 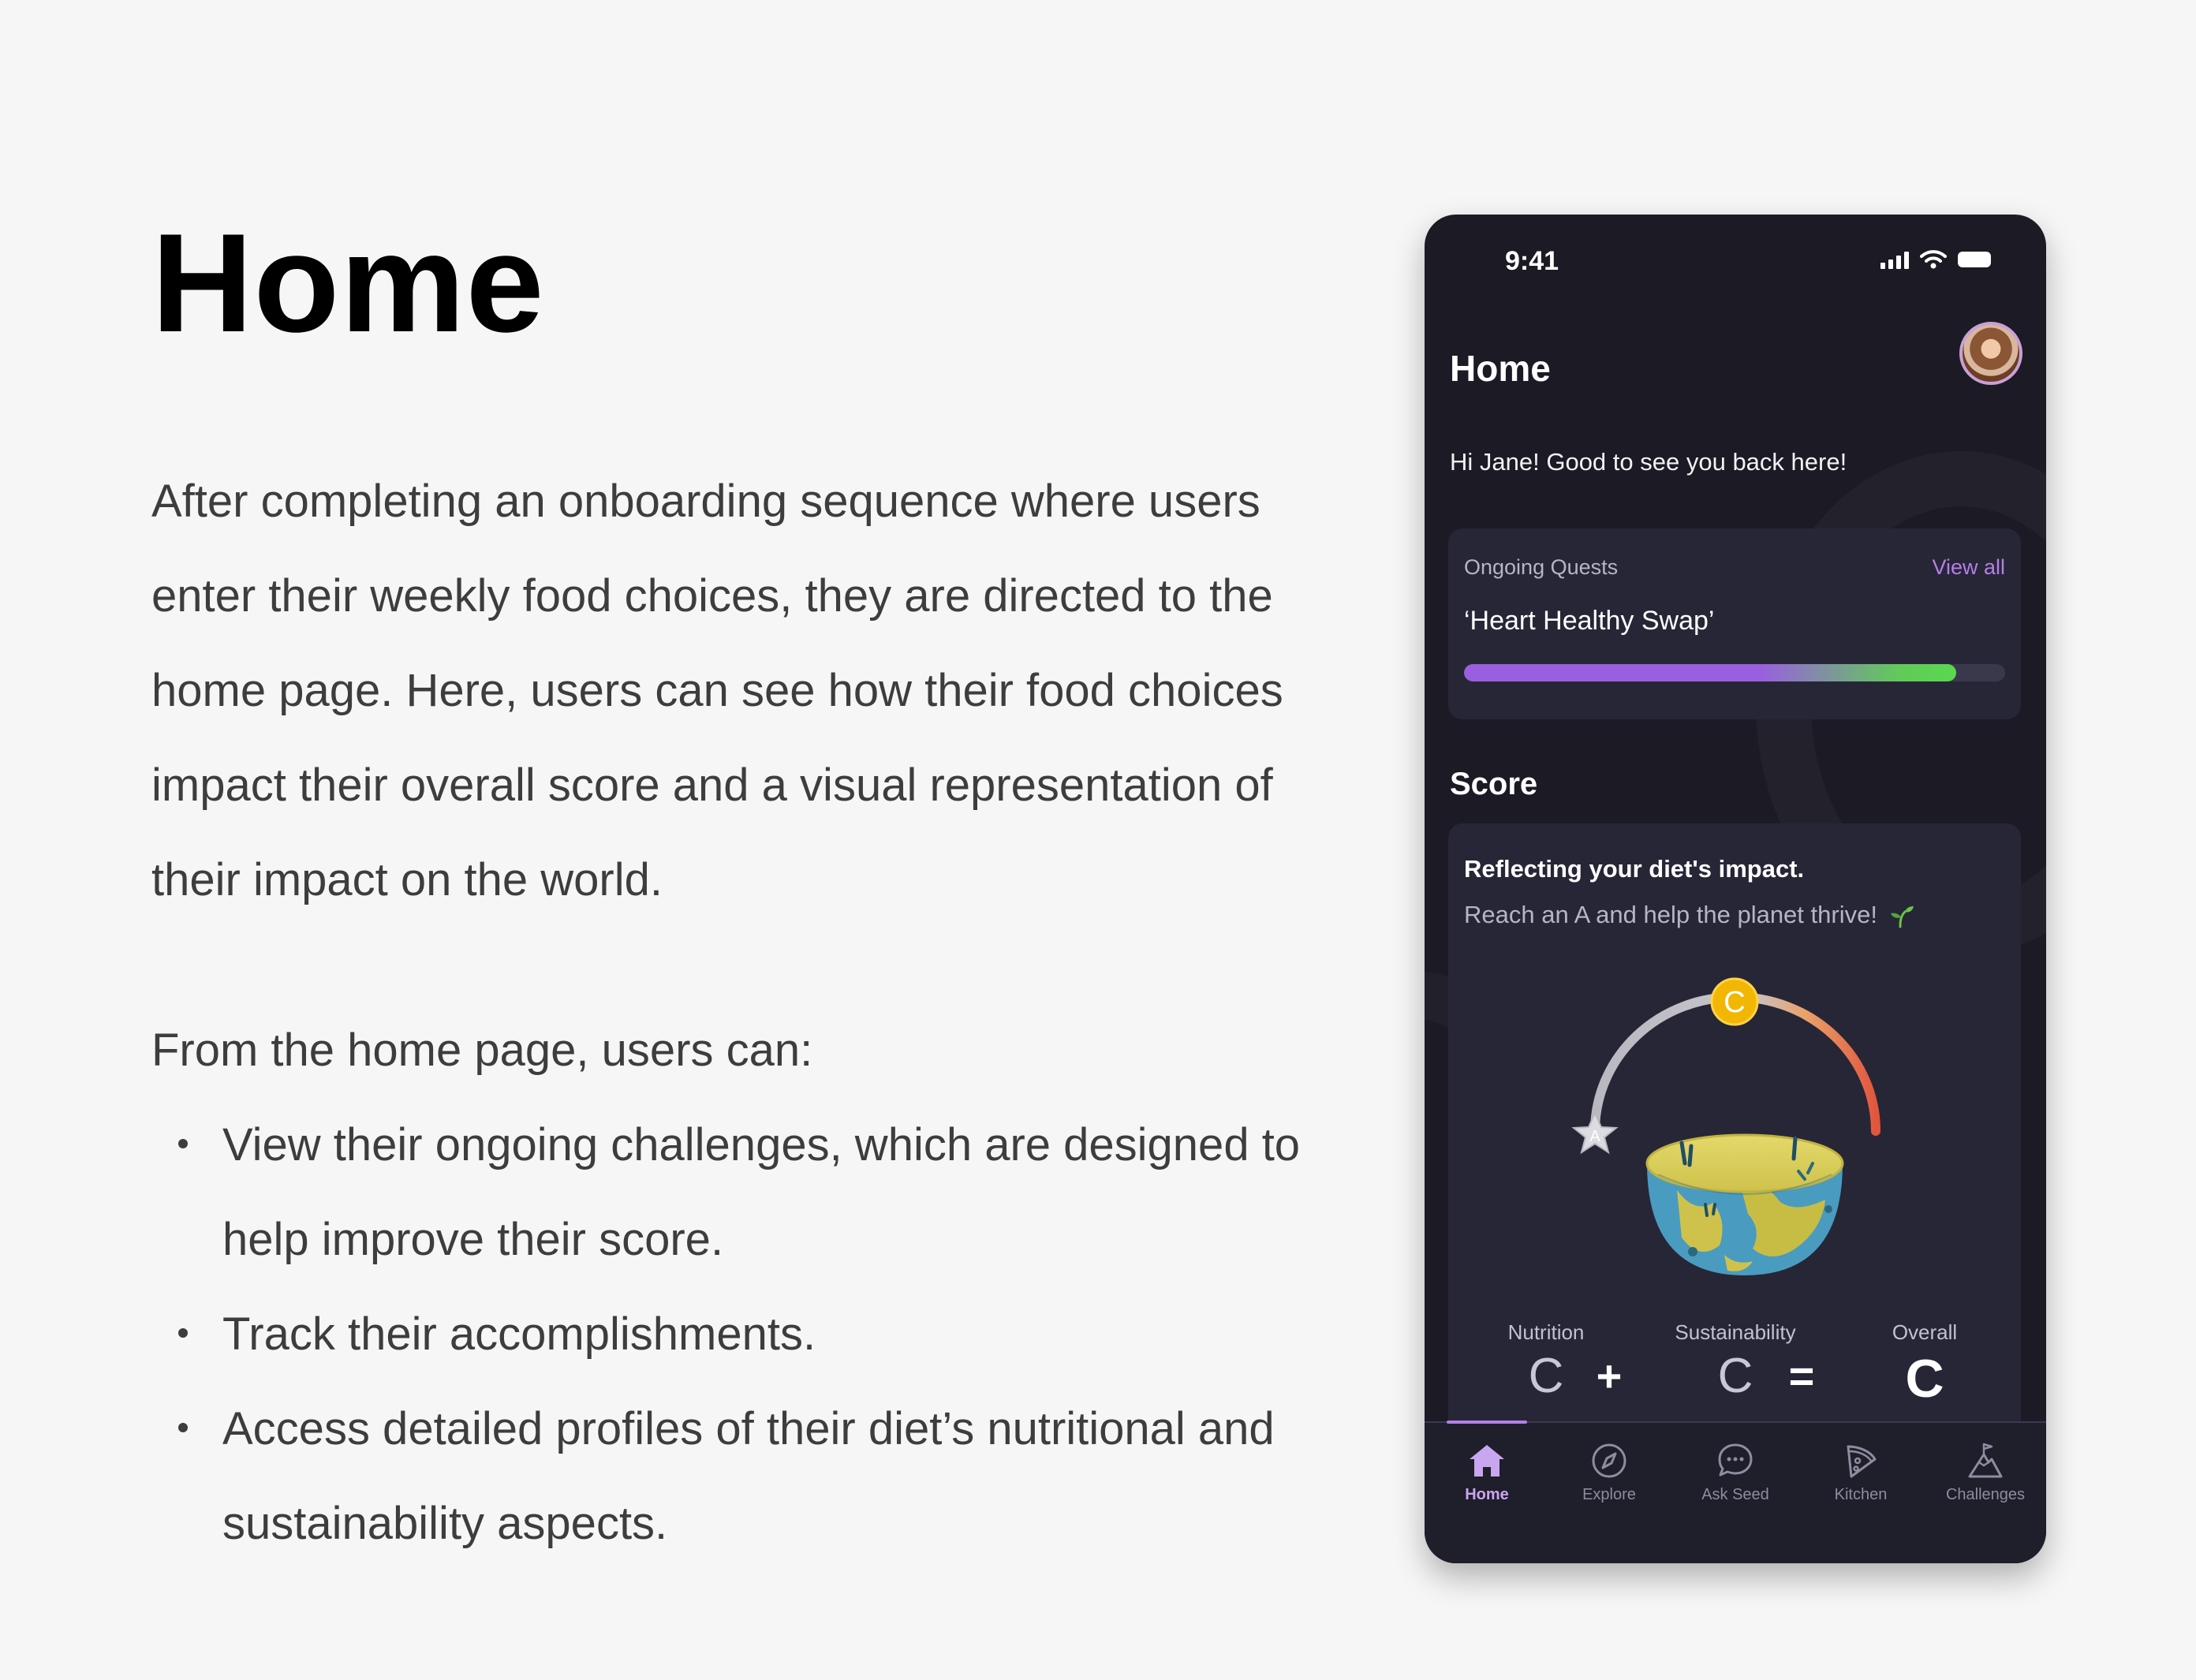 I want to click on feature-item: Track their accomplishments., so click(x=727, y=1334).